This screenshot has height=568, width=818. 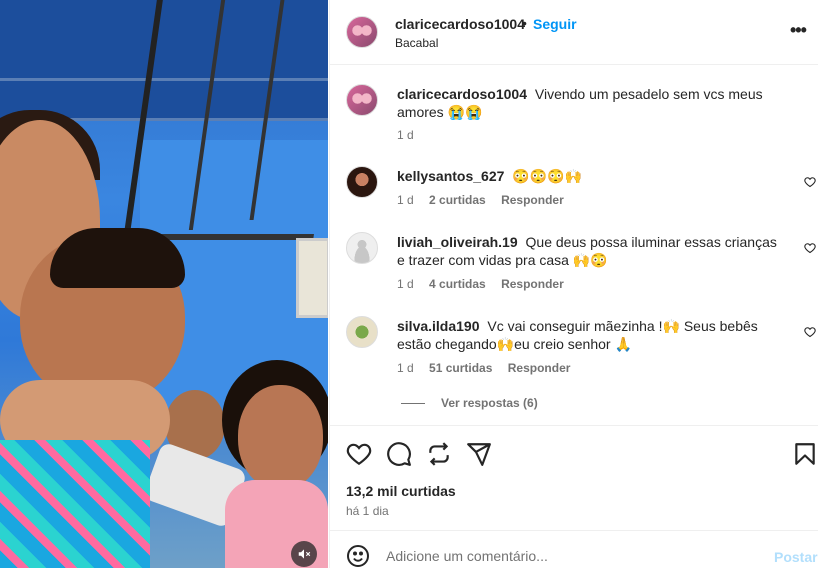 What do you see at coordinates (450, 176) in the screenshot?
I see `comment-username: kellysantos_627` at bounding box center [450, 176].